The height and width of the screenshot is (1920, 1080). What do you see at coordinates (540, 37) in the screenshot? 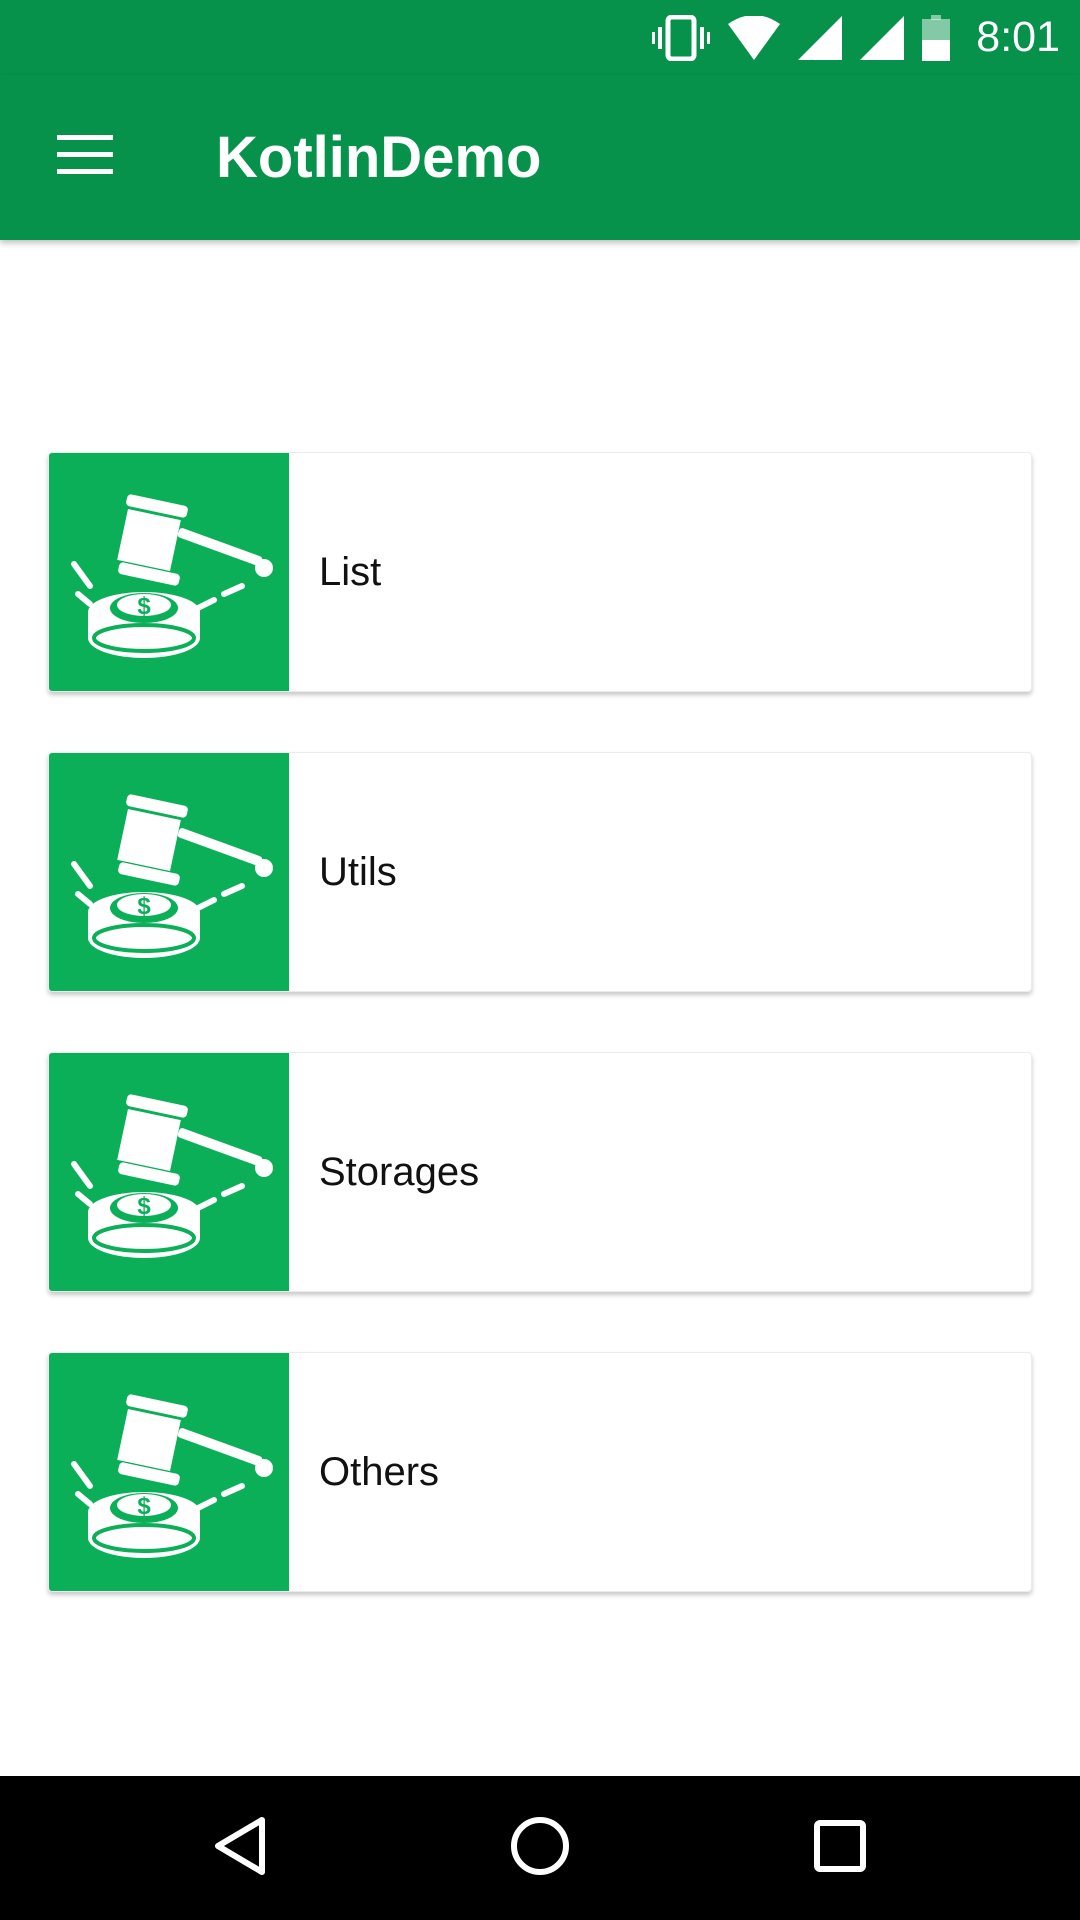
I see `status-bar: 8:01` at bounding box center [540, 37].